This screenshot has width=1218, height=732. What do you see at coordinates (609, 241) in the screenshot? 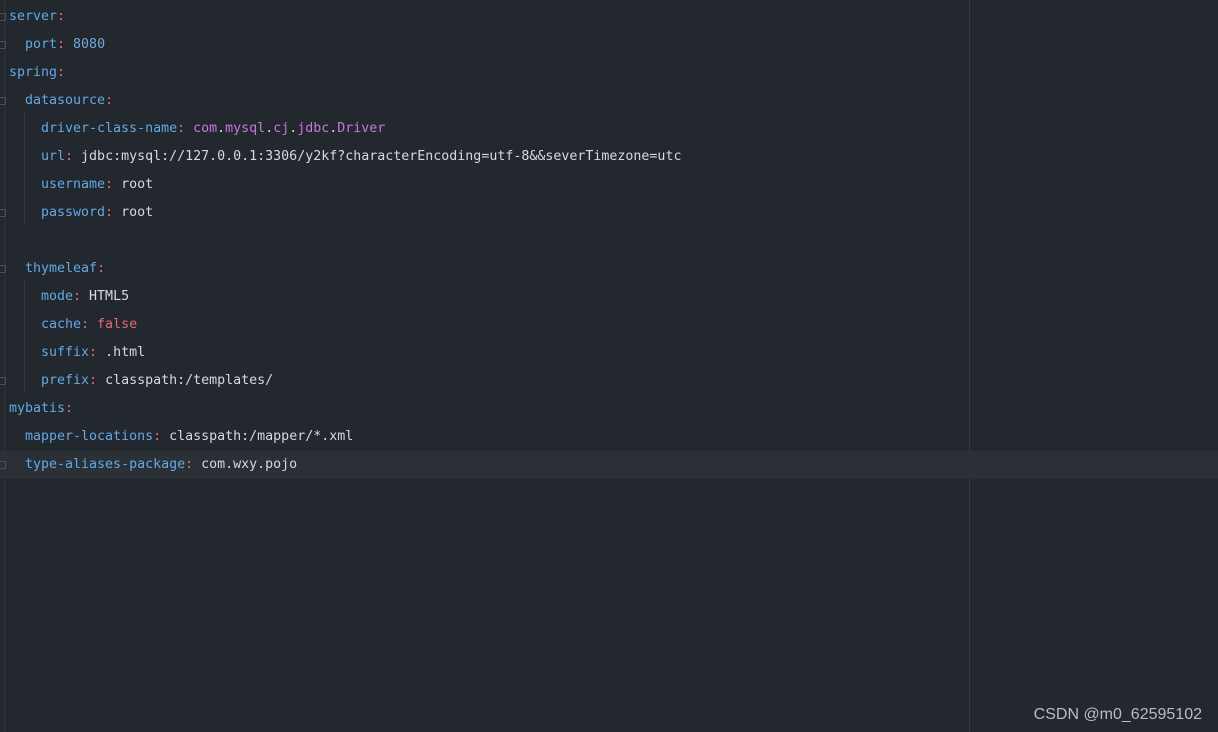
I see `code-line-empty` at bounding box center [609, 241].